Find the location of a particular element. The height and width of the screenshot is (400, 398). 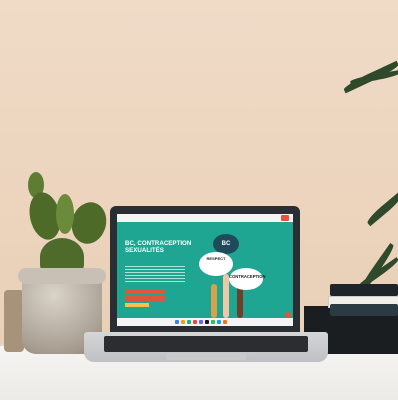

headline: BC, CONTRACEPTION SEXUALITÉS is located at coordinates (158, 247).